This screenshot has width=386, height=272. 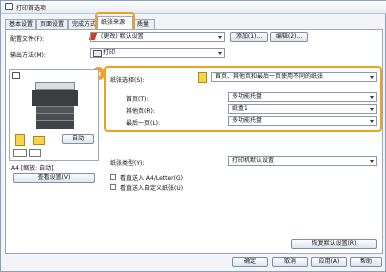 I want to click on tab-quality: 质量, so click(x=144, y=24).